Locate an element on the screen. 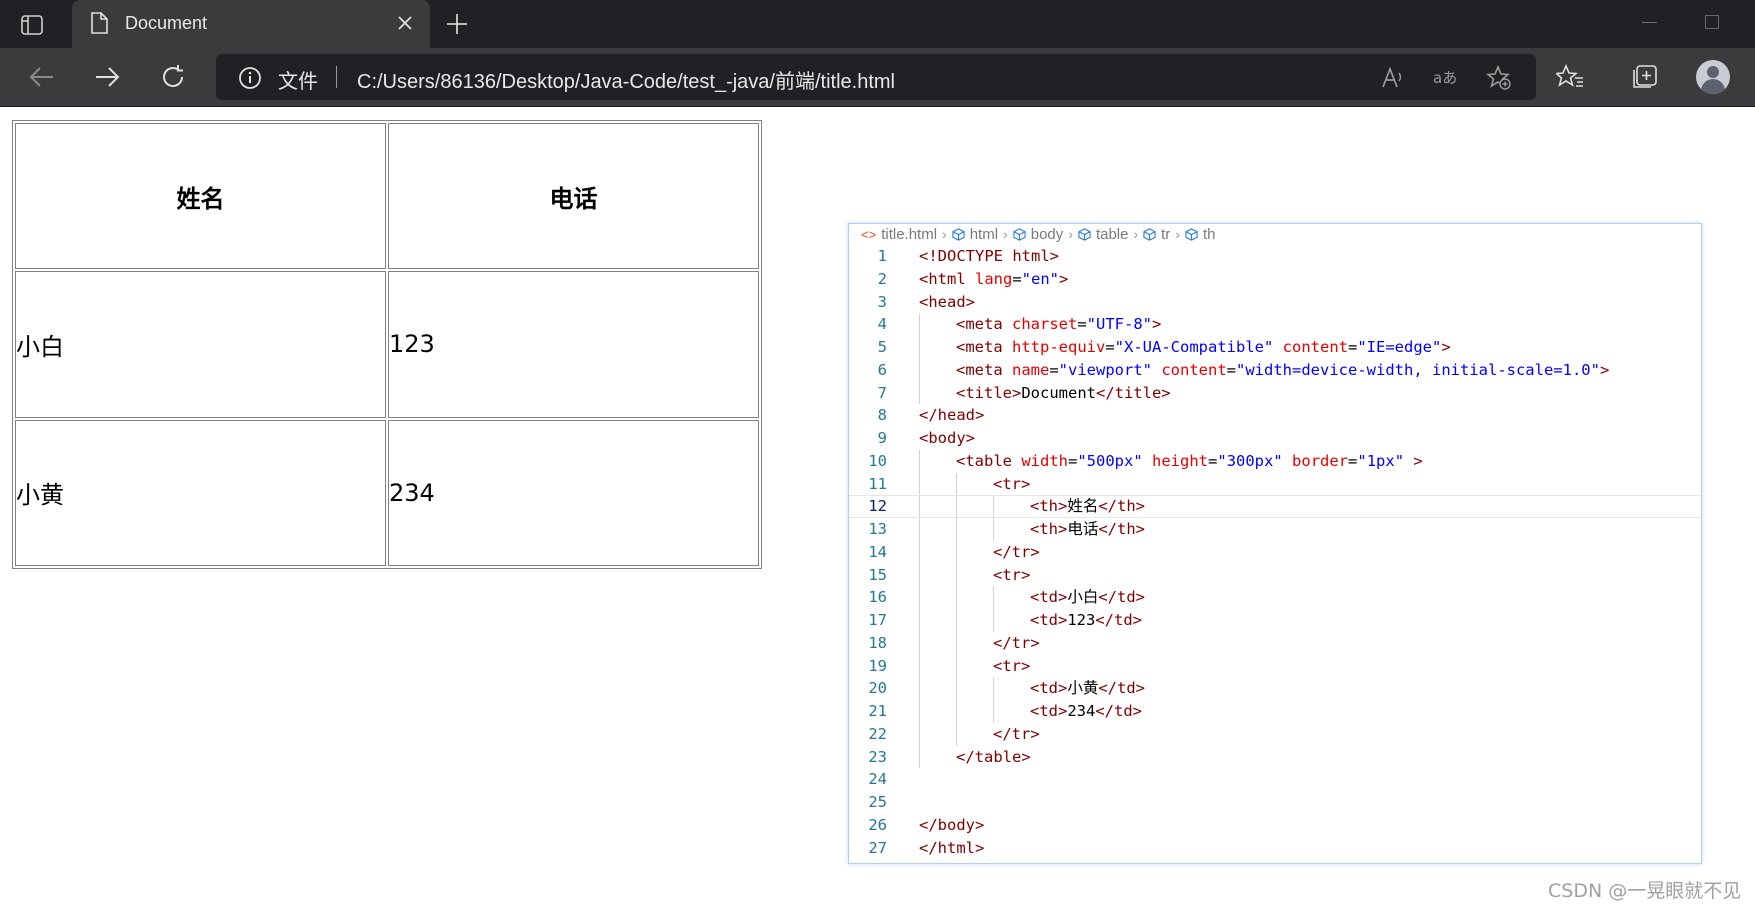  code-line: 17 <td>123</td> is located at coordinates (1275, 620).